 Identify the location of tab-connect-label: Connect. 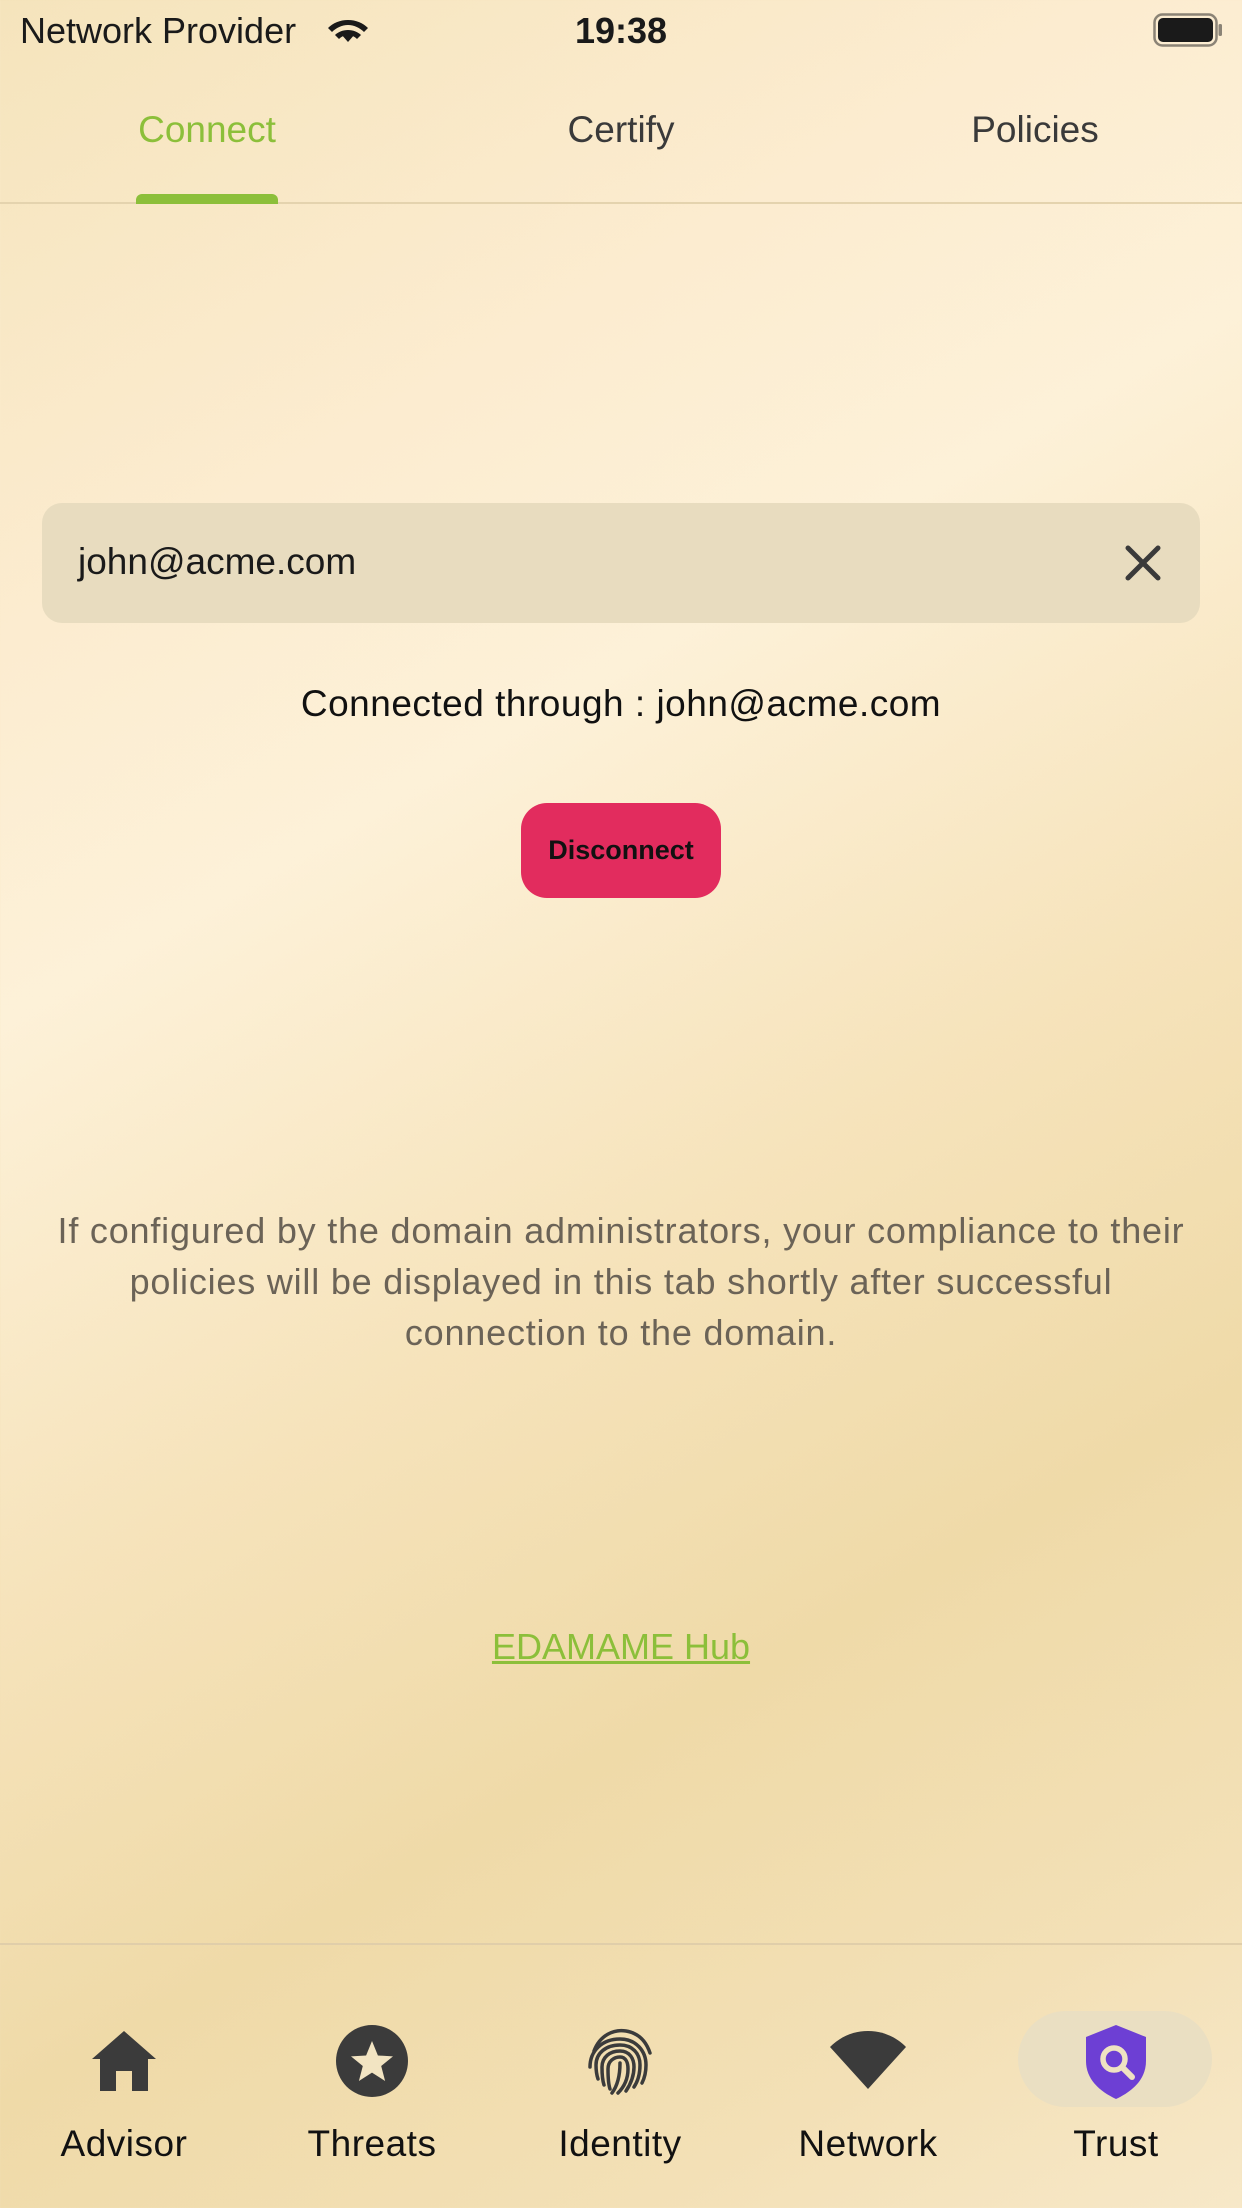
(207, 129).